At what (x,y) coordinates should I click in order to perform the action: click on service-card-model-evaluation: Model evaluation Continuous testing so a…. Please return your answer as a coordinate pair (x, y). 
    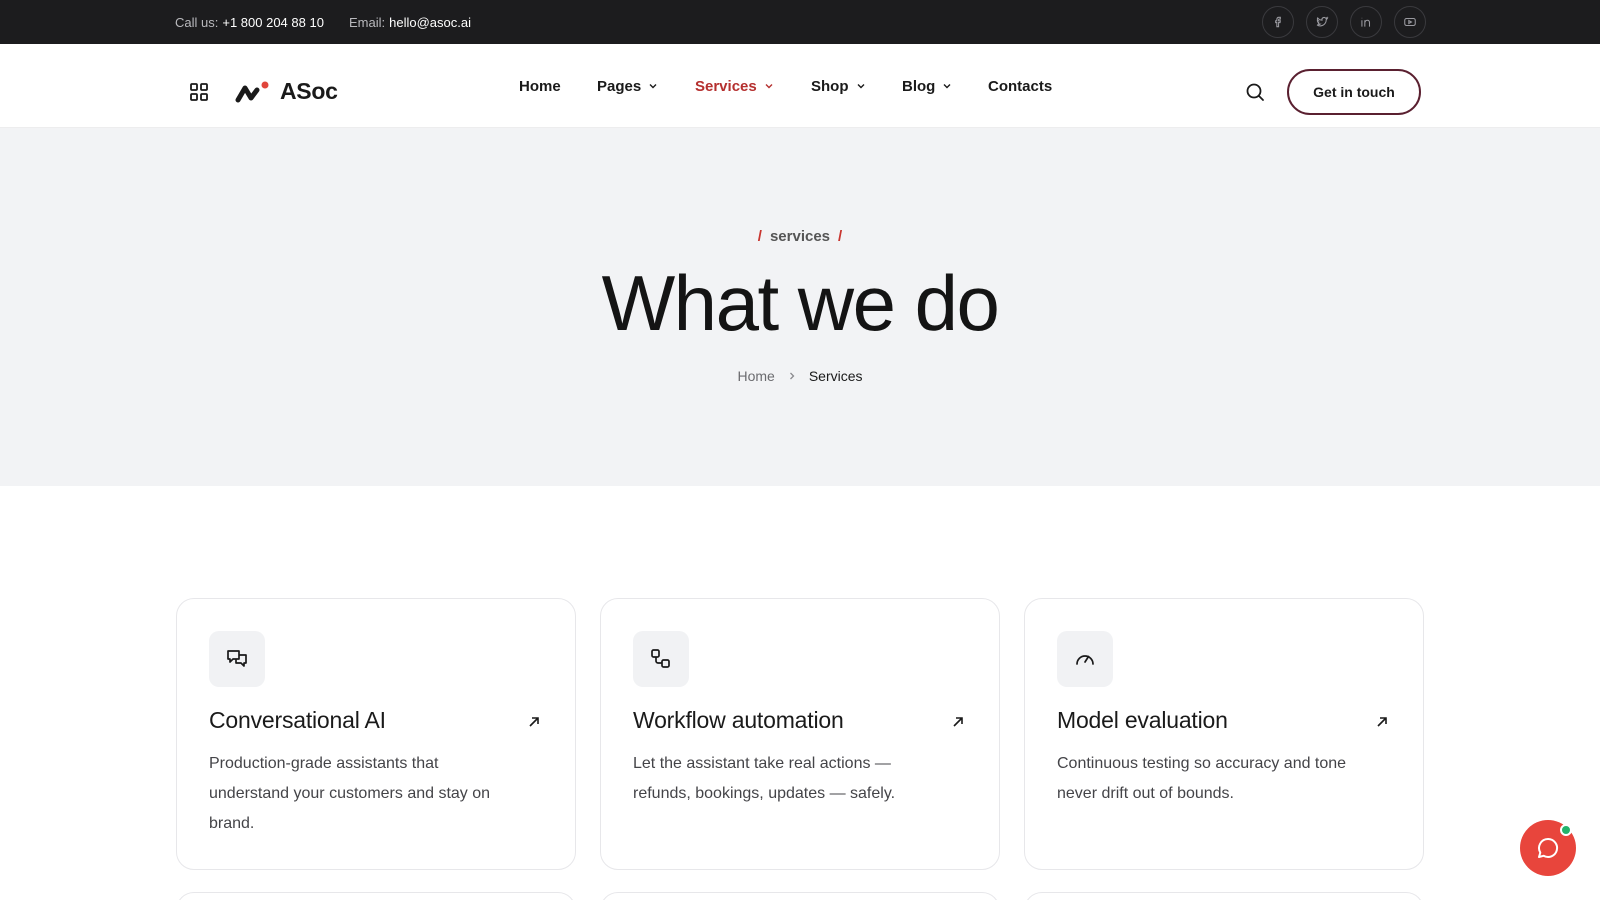
    Looking at the image, I should click on (1224, 734).